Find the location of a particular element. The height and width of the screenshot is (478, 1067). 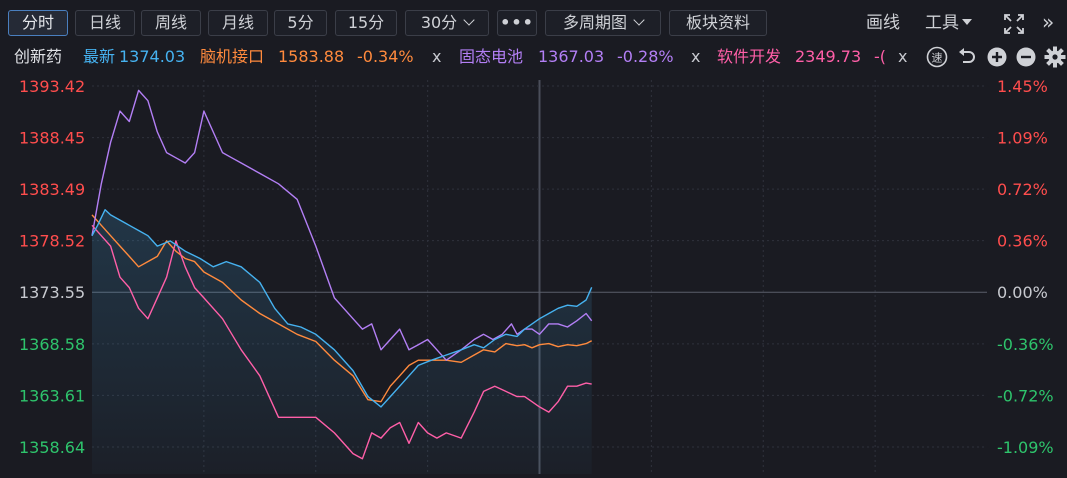

double-chevron-right-icon: » is located at coordinates (1051, 23).